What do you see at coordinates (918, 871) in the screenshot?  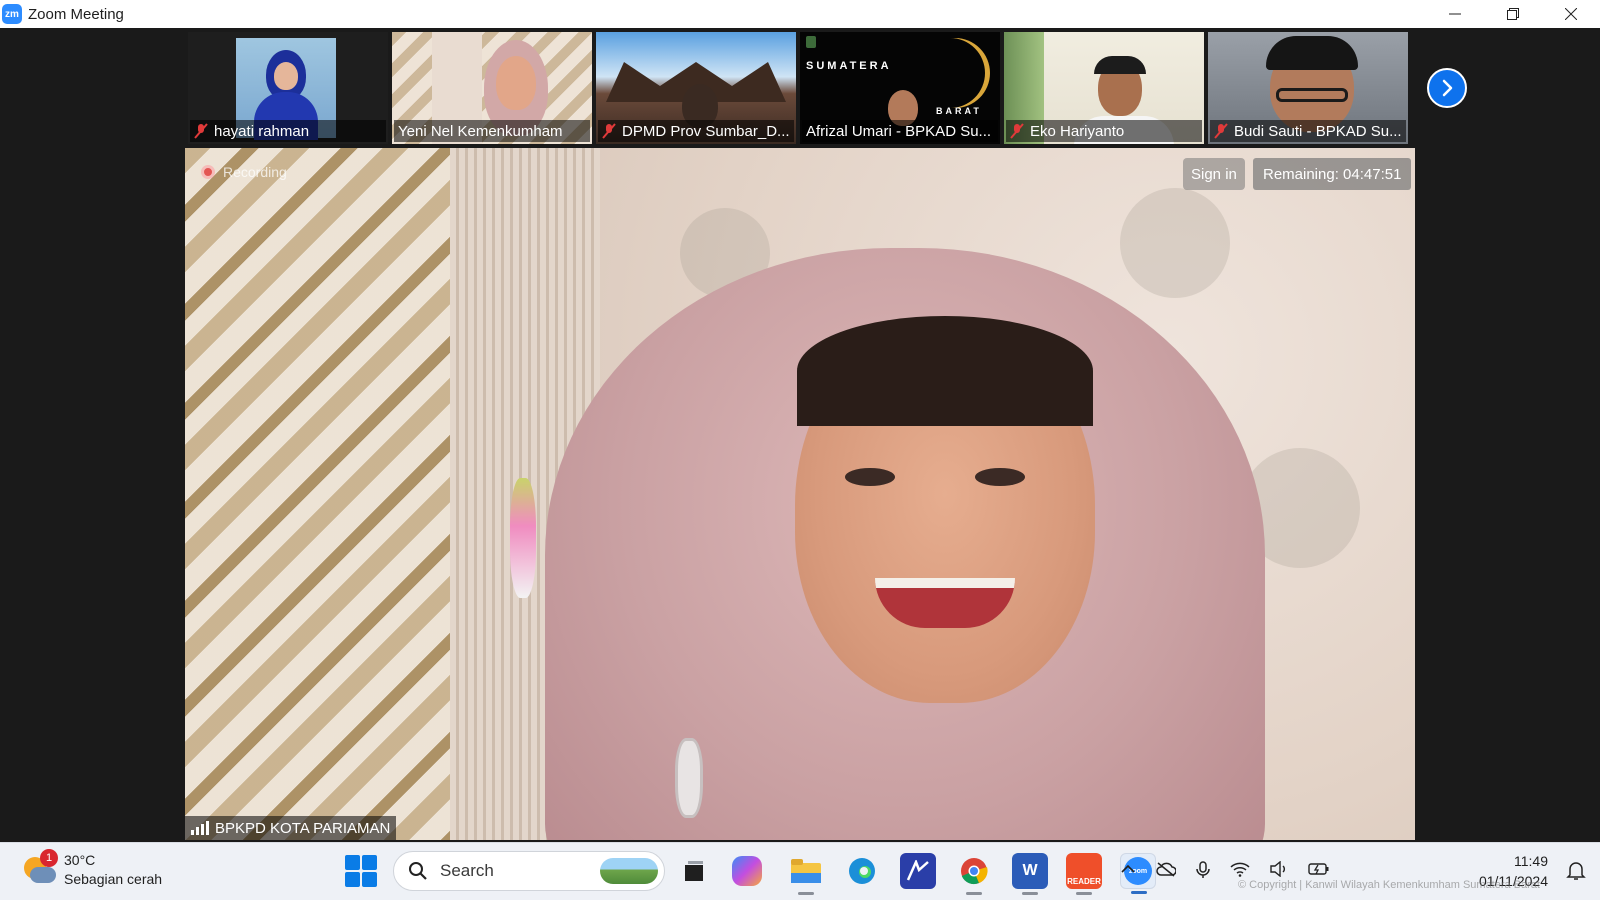 I see `notes-app-icon` at bounding box center [918, 871].